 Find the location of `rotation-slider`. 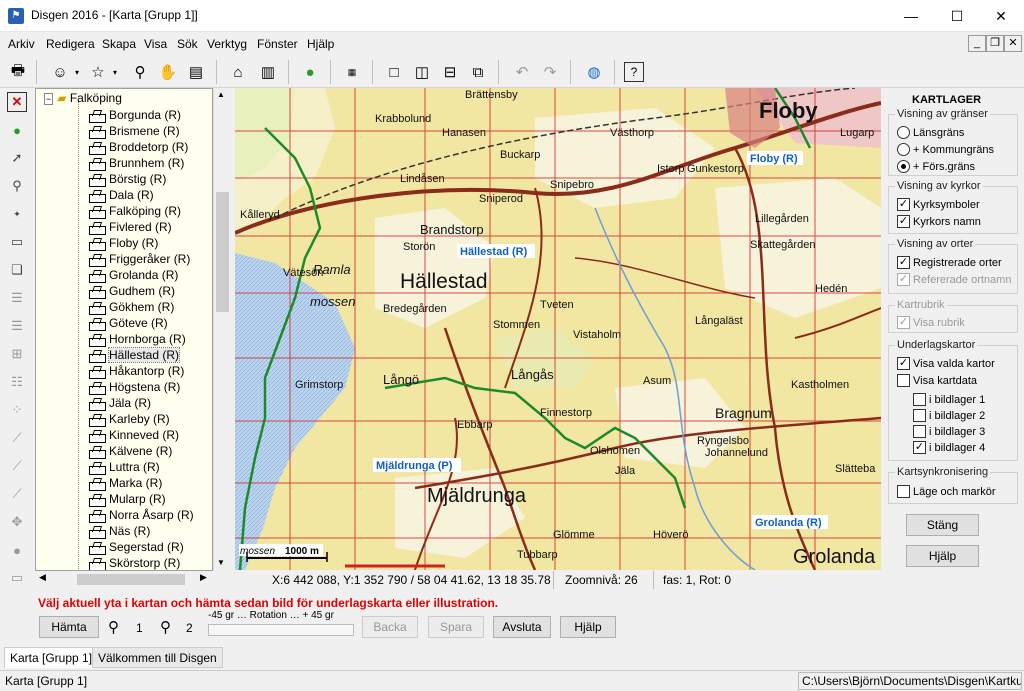

rotation-slider is located at coordinates (281, 630).